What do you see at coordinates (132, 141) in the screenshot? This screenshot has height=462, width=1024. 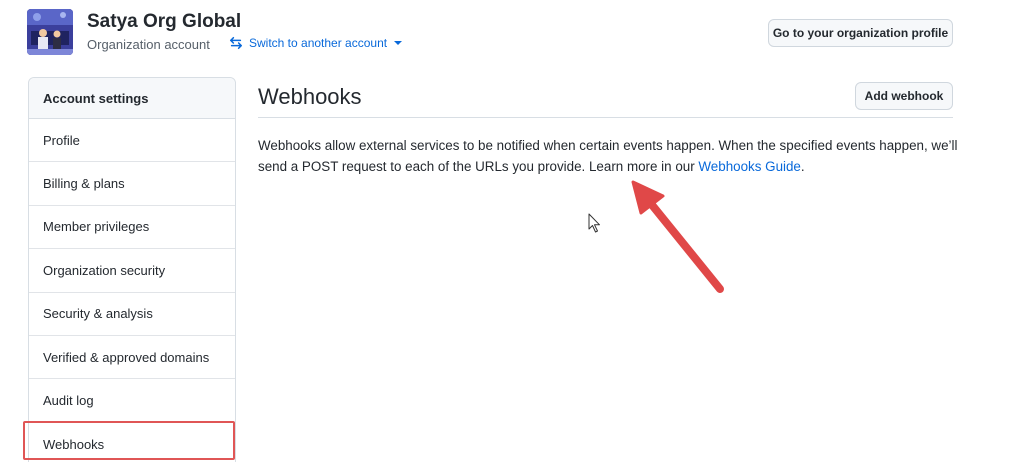 I see `sidebar-item-profile: Profile` at bounding box center [132, 141].